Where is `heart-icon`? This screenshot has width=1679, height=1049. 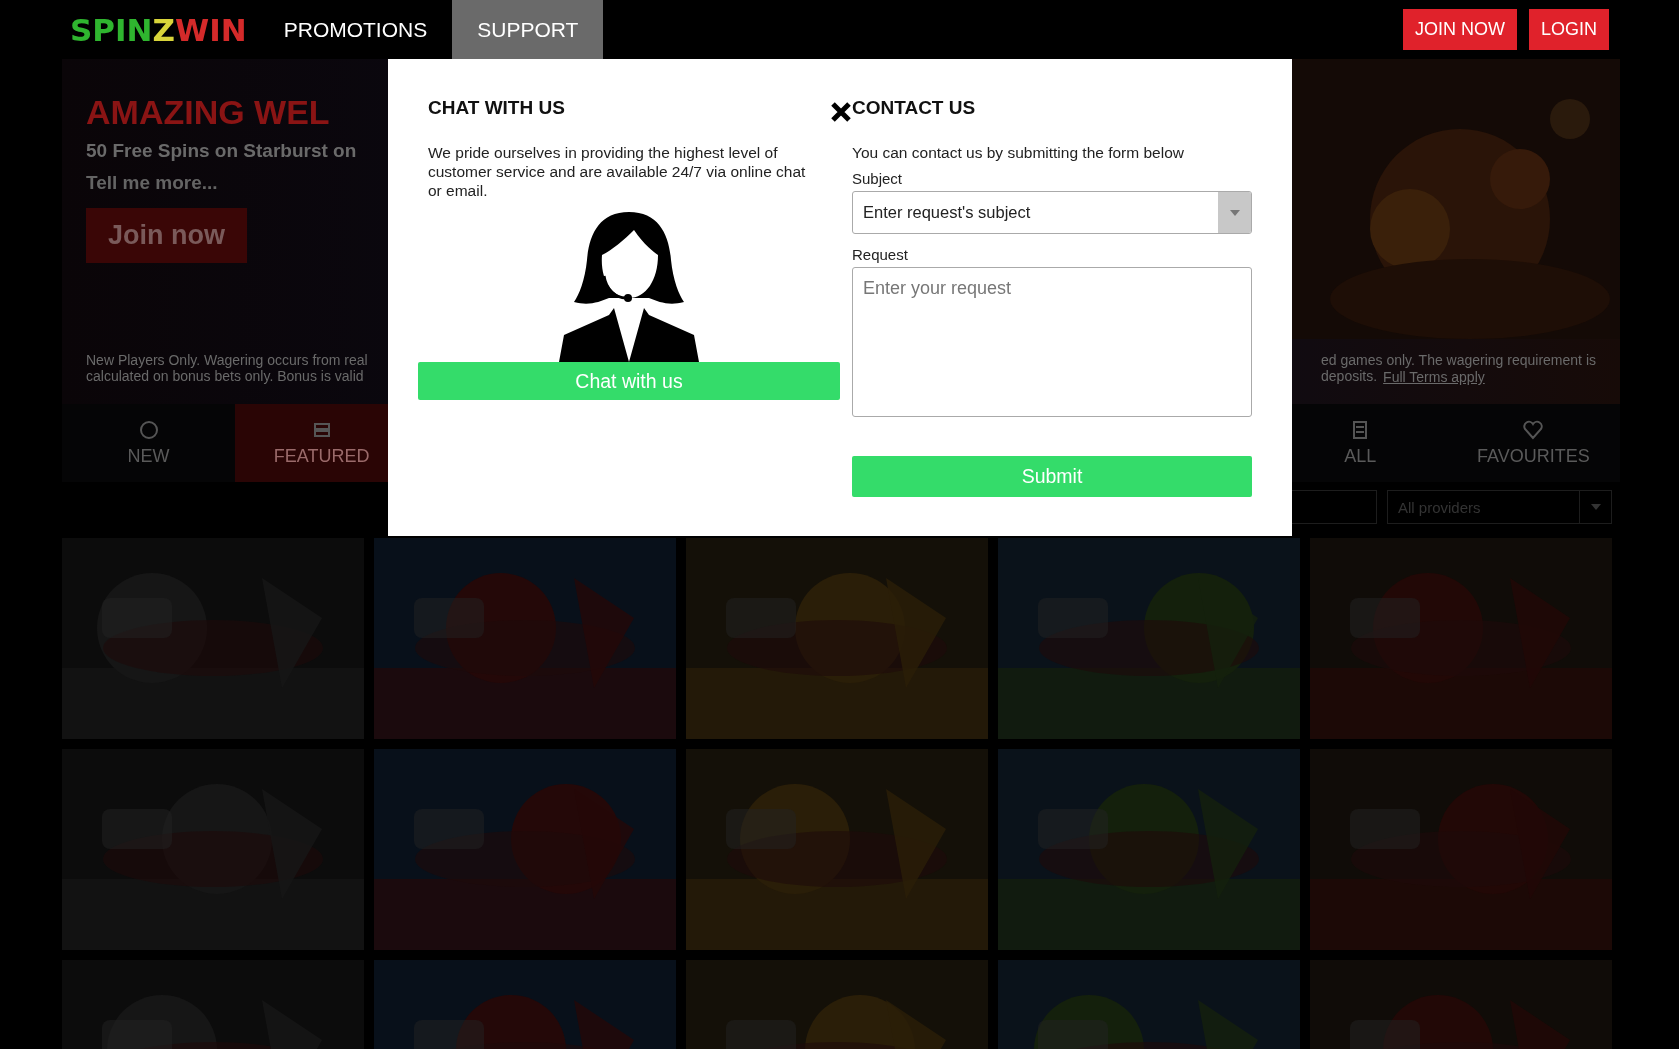
heart-icon is located at coordinates (1533, 429).